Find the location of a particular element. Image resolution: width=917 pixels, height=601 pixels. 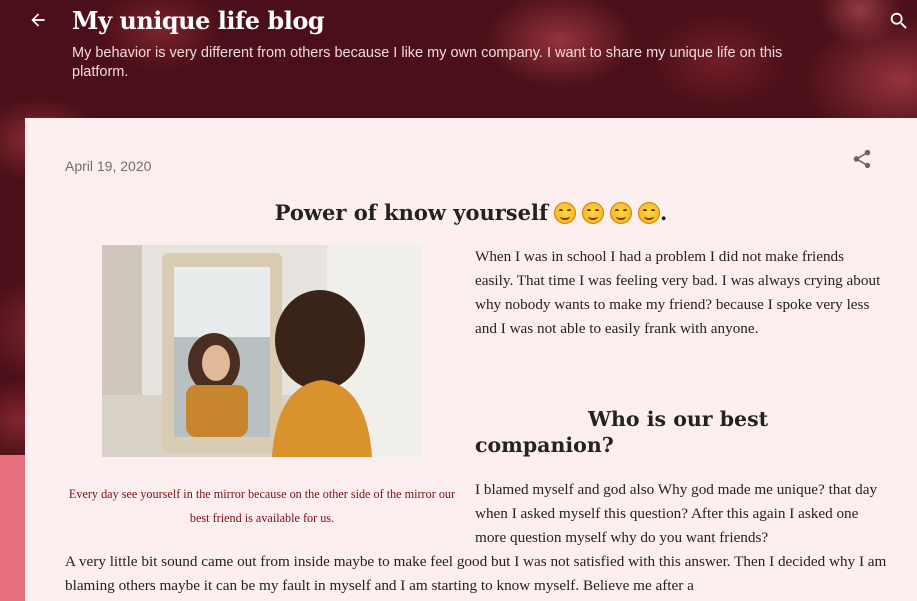

share-icon is located at coordinates (862, 161).